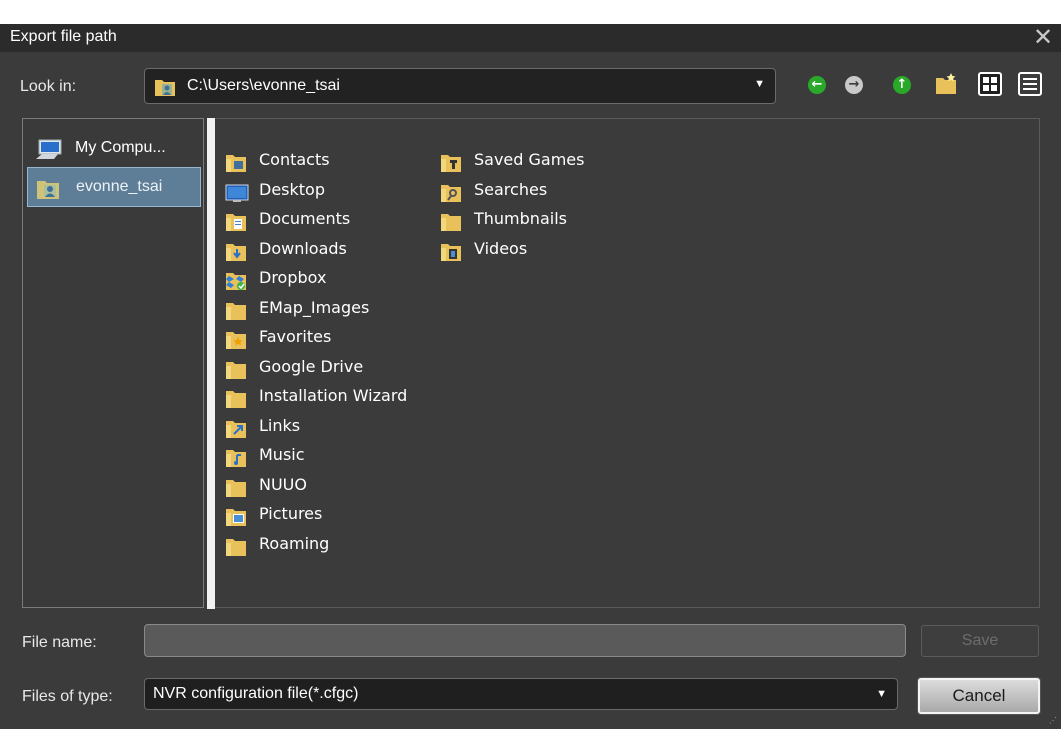 Image resolution: width=1061 pixels, height=729 pixels. What do you see at coordinates (283, 484) in the screenshot?
I see `file-item-label: NUUO` at bounding box center [283, 484].